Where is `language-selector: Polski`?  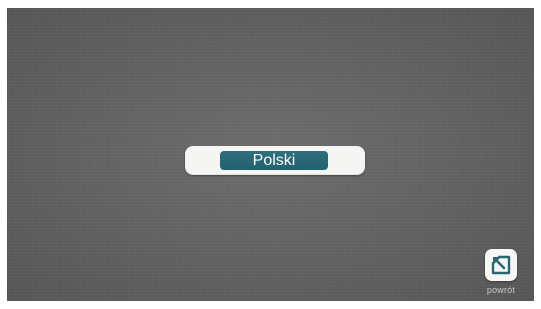 language-selector: Polski is located at coordinates (275, 160).